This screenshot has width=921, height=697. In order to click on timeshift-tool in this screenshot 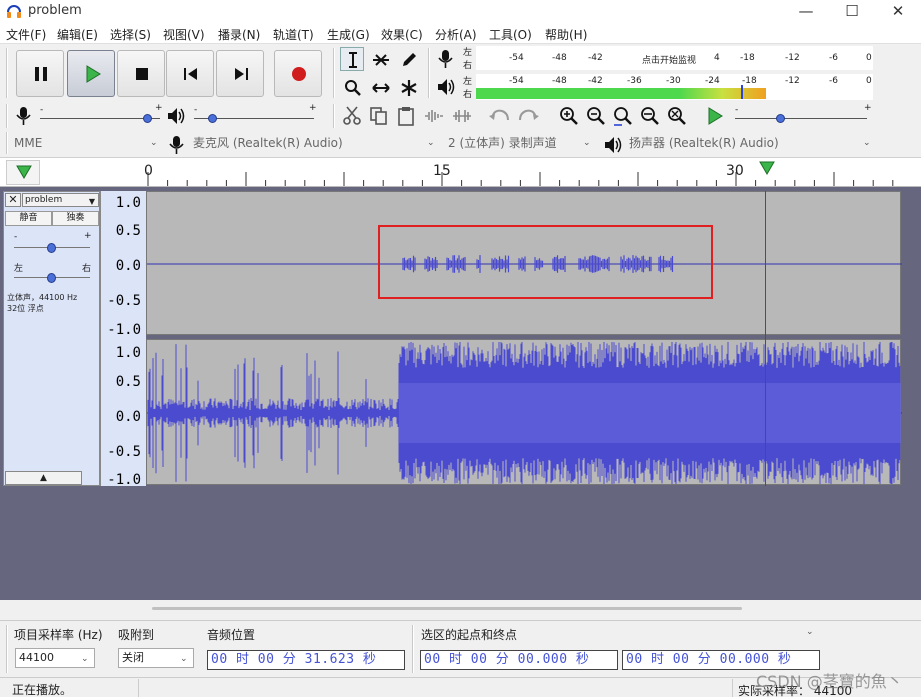, I will do `click(380, 87)`.